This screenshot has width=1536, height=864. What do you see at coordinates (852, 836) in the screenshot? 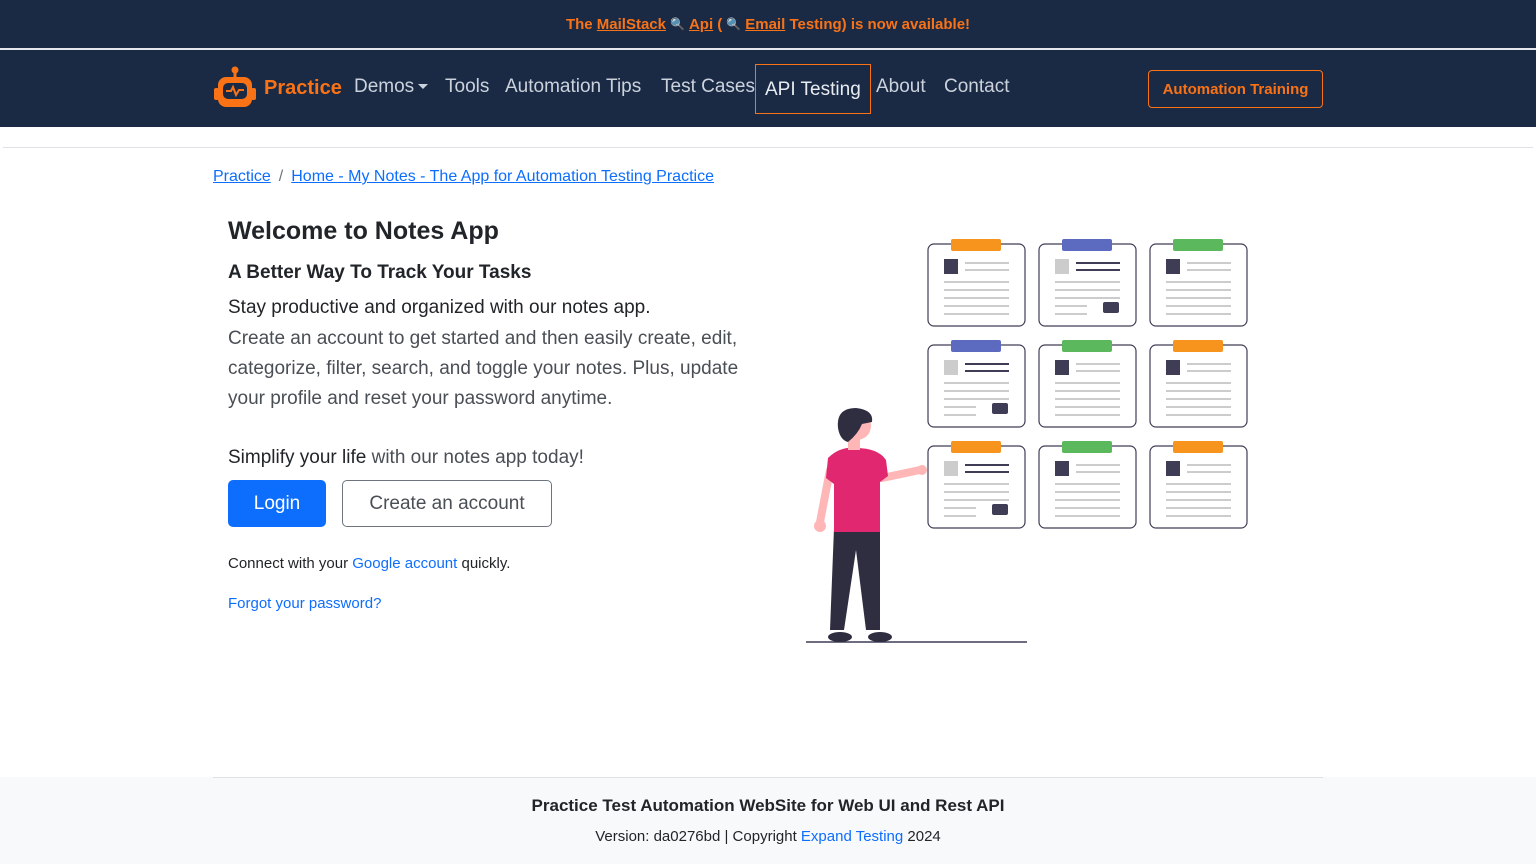
I see `expand-testing-link: Expand Testing` at bounding box center [852, 836].